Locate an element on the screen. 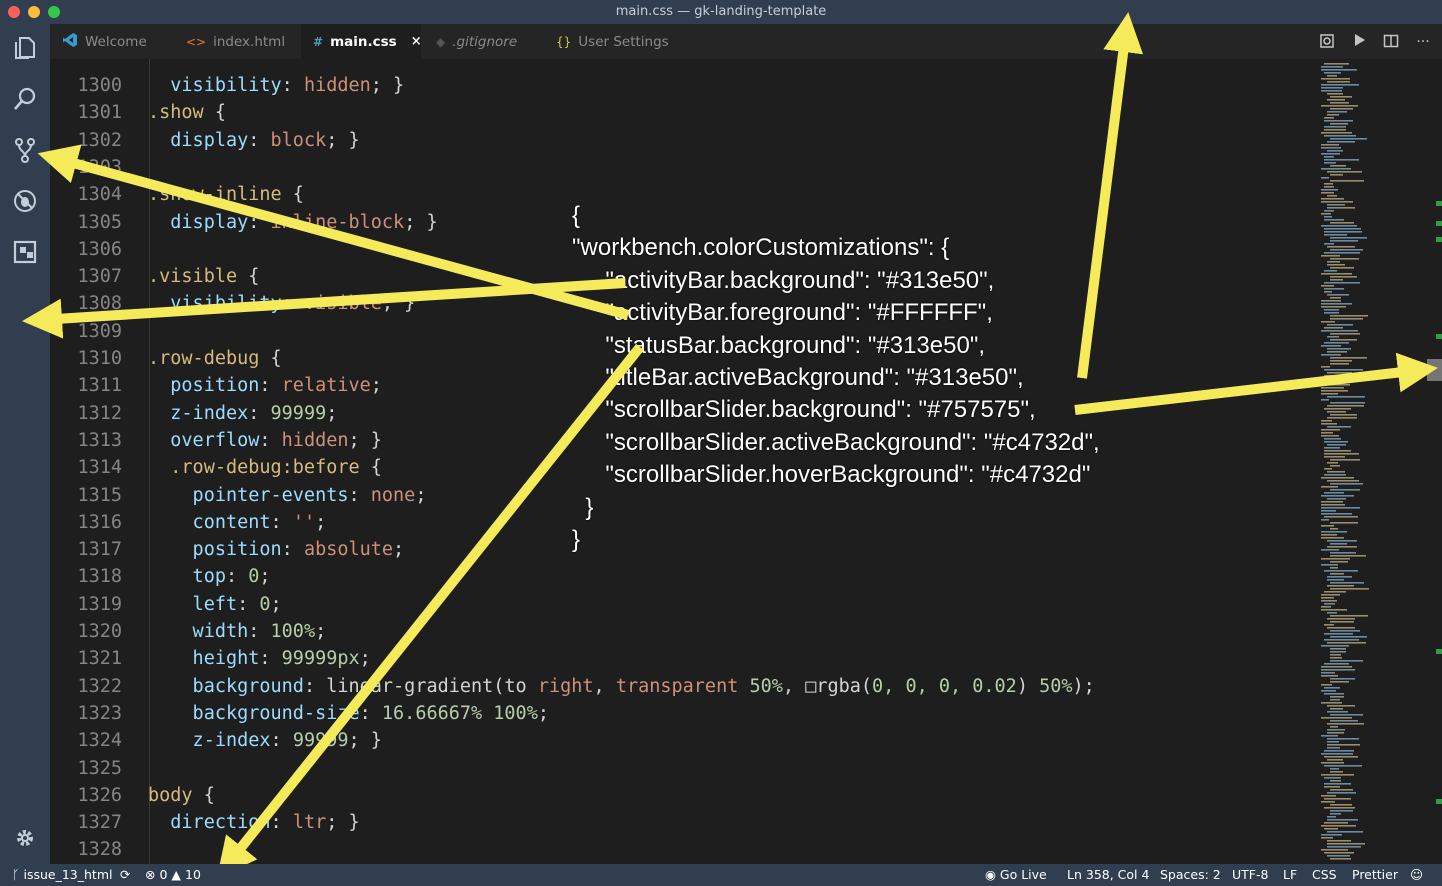  git-file-icon: ◆ is located at coordinates (441, 41).